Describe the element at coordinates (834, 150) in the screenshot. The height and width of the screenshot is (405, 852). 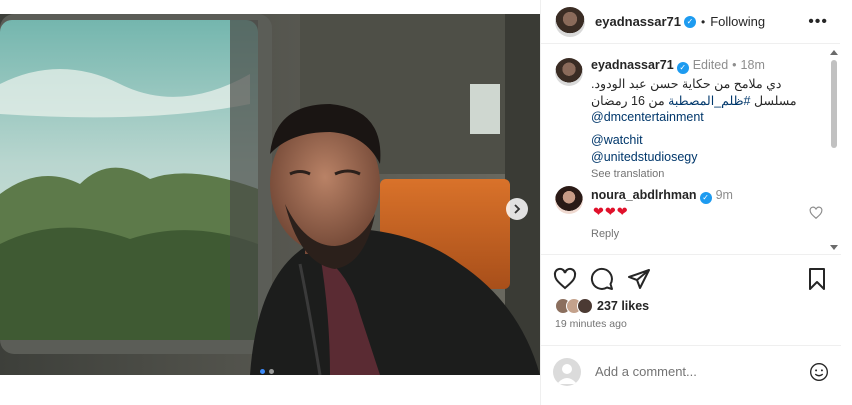
I see `comments-scrollbar` at that location.